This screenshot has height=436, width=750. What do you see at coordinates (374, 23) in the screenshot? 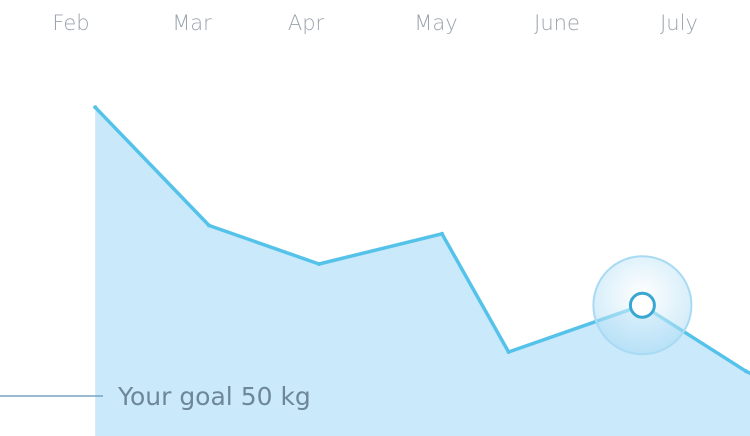
I see `month-axis: Feb Mar Apr May June July` at bounding box center [374, 23].